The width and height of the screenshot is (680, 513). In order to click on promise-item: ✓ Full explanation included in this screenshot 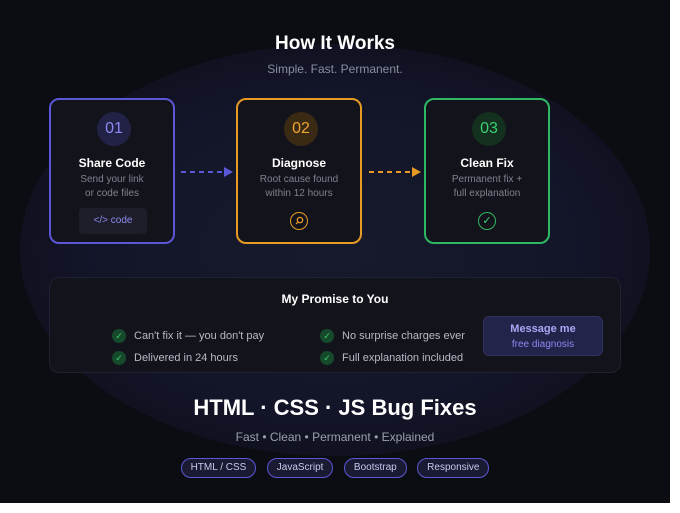, I will do `click(391, 358)`.